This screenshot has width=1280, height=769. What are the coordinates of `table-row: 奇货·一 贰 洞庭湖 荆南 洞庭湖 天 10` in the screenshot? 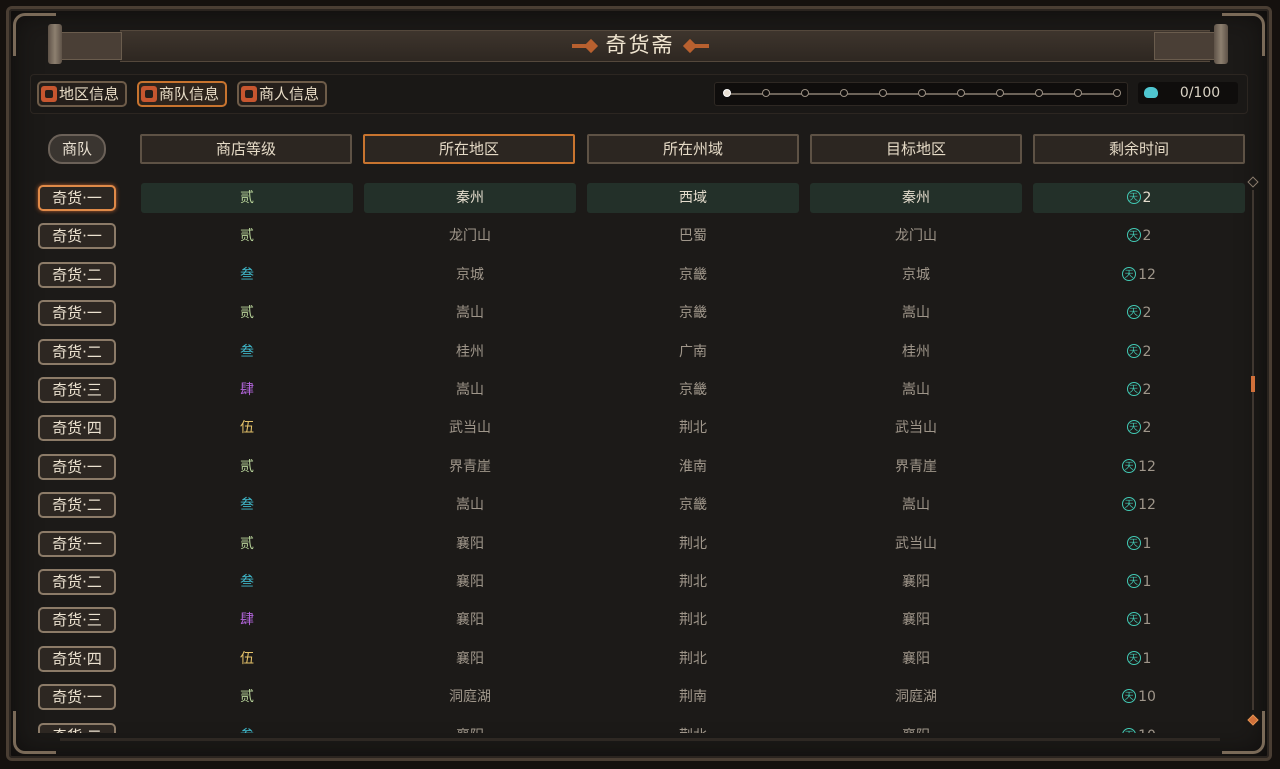 It's located at (640, 697).